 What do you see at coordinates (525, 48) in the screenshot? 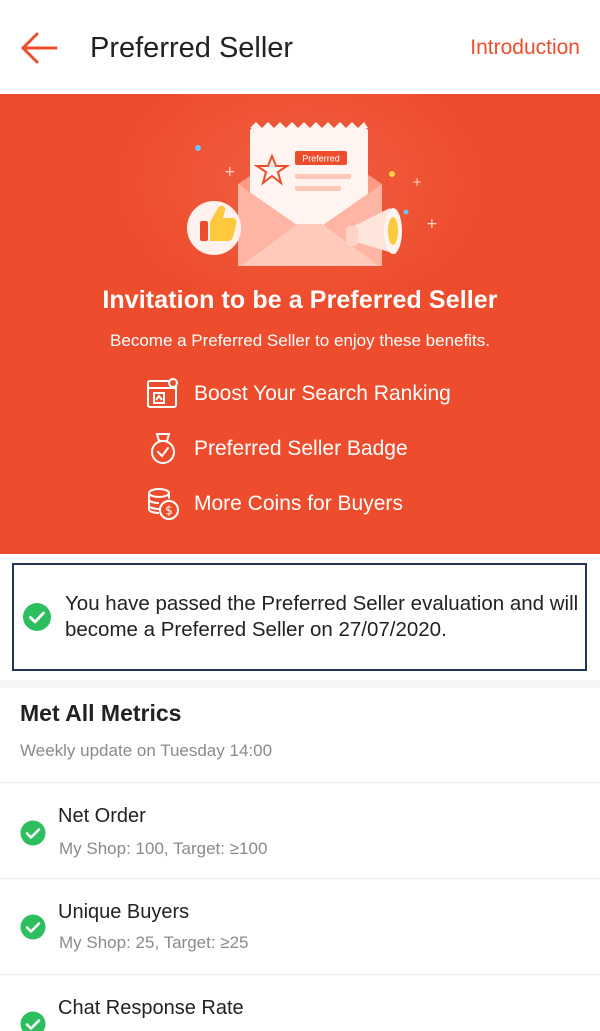
I see `introduction-link: Introduction` at bounding box center [525, 48].